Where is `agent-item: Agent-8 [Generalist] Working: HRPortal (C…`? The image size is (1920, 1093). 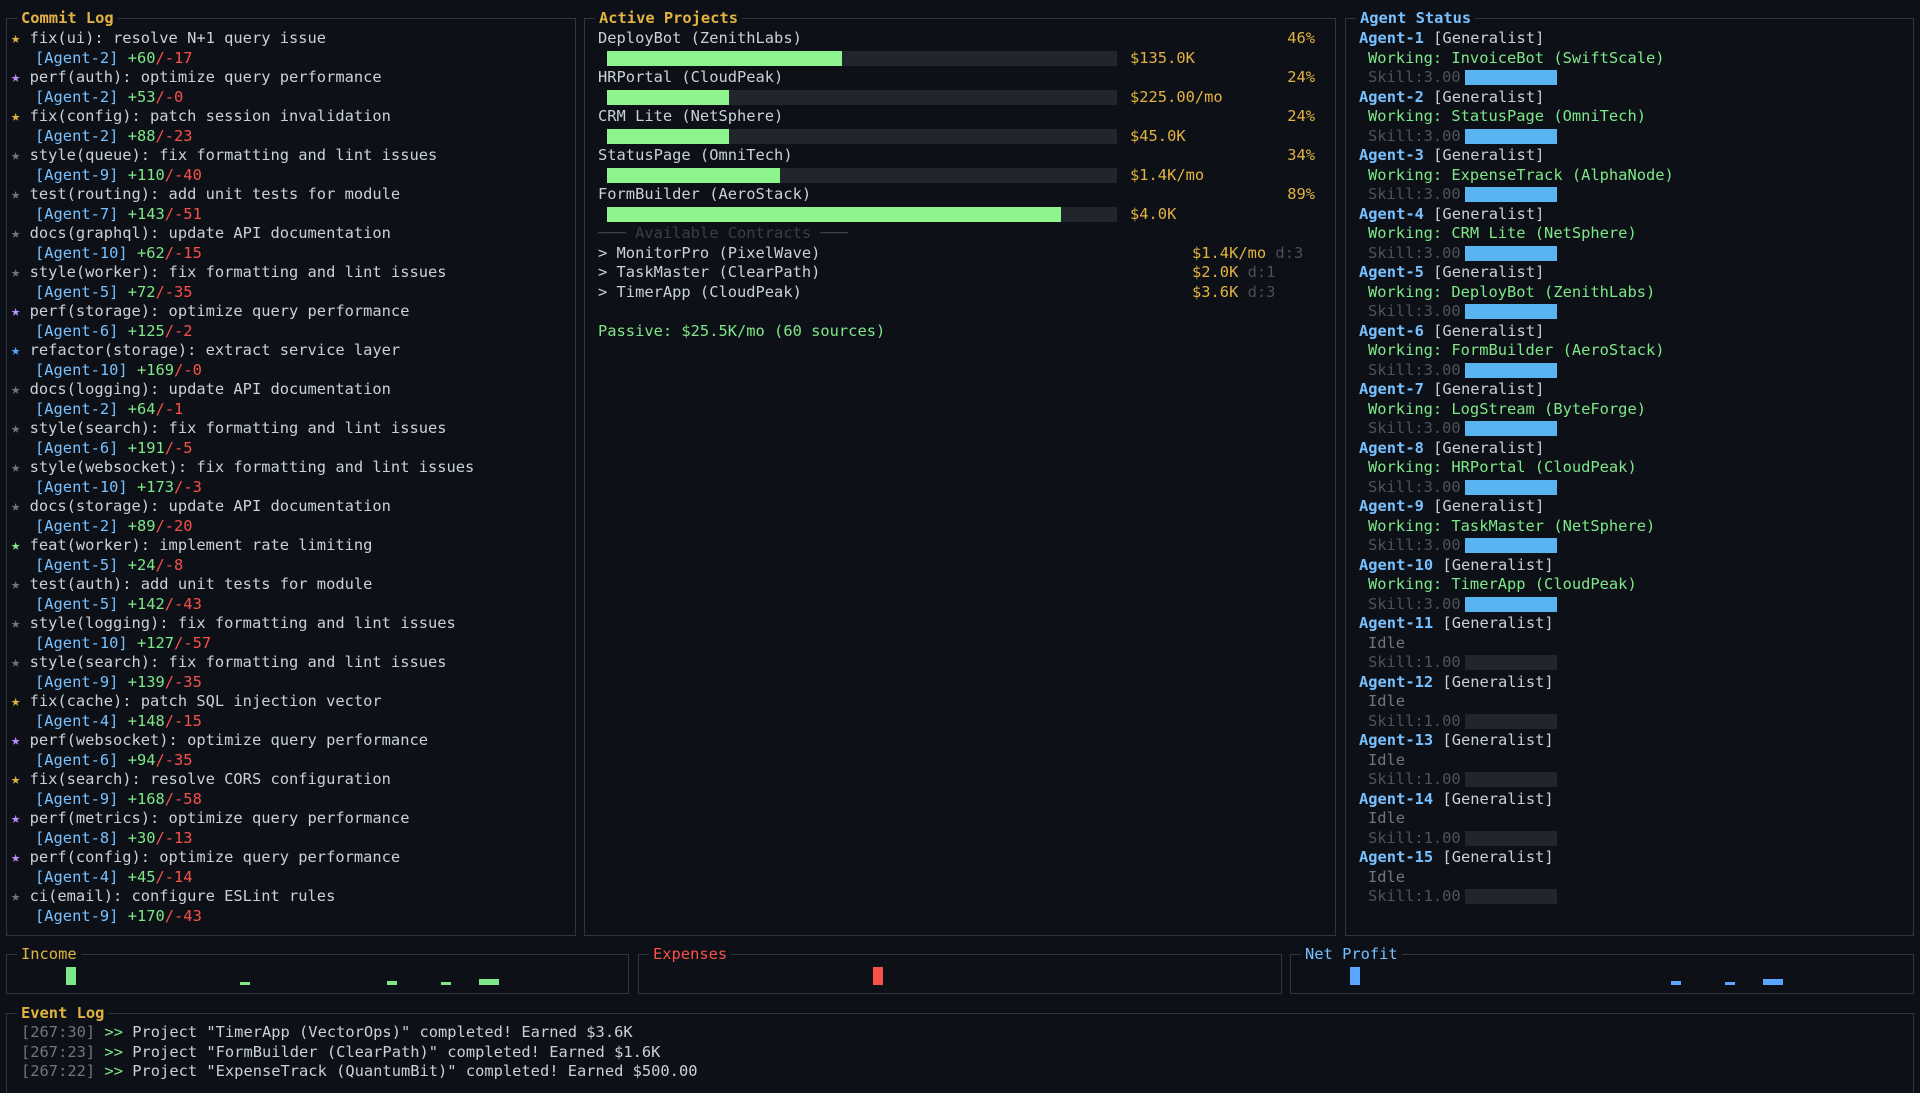
agent-item: Agent-8 [Generalist] Working: HRPortal (C… is located at coordinates (1631, 468).